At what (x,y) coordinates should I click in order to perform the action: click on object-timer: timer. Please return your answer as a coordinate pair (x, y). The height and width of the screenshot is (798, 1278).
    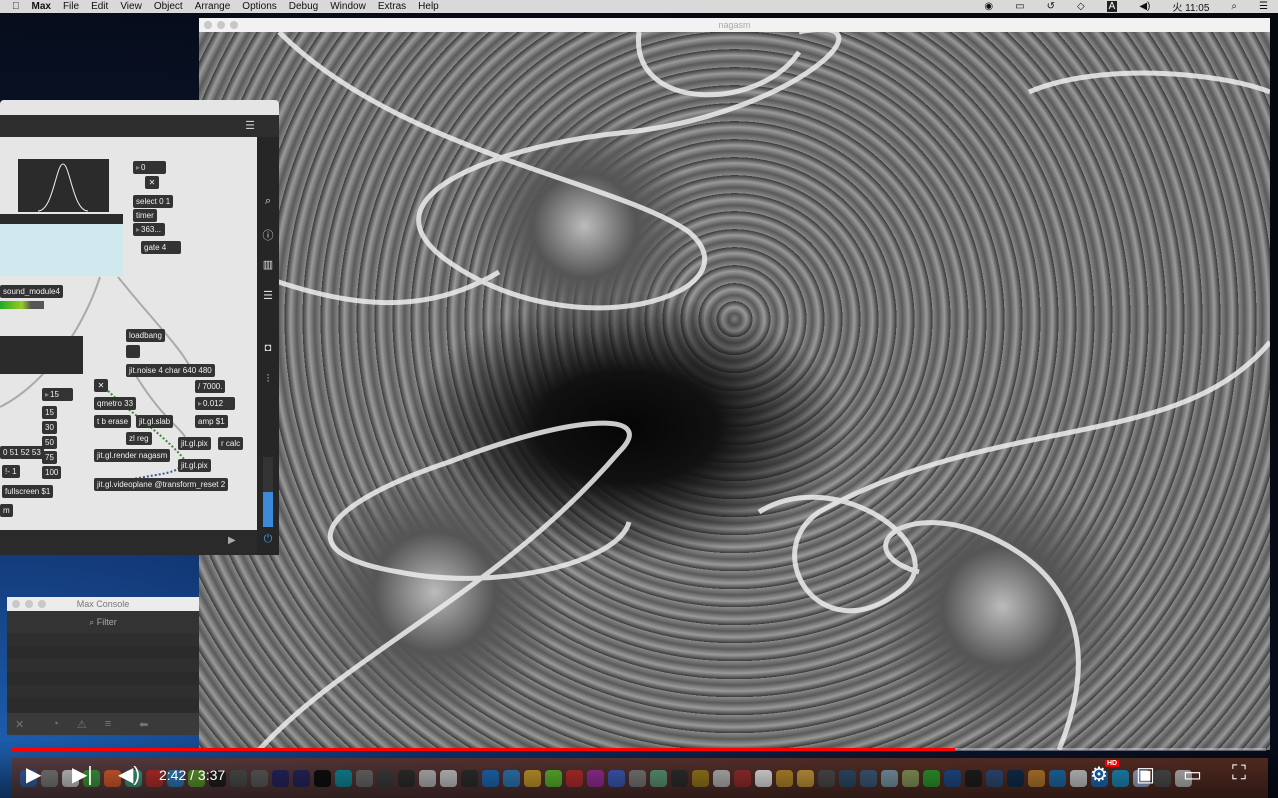
    Looking at the image, I should click on (145, 215).